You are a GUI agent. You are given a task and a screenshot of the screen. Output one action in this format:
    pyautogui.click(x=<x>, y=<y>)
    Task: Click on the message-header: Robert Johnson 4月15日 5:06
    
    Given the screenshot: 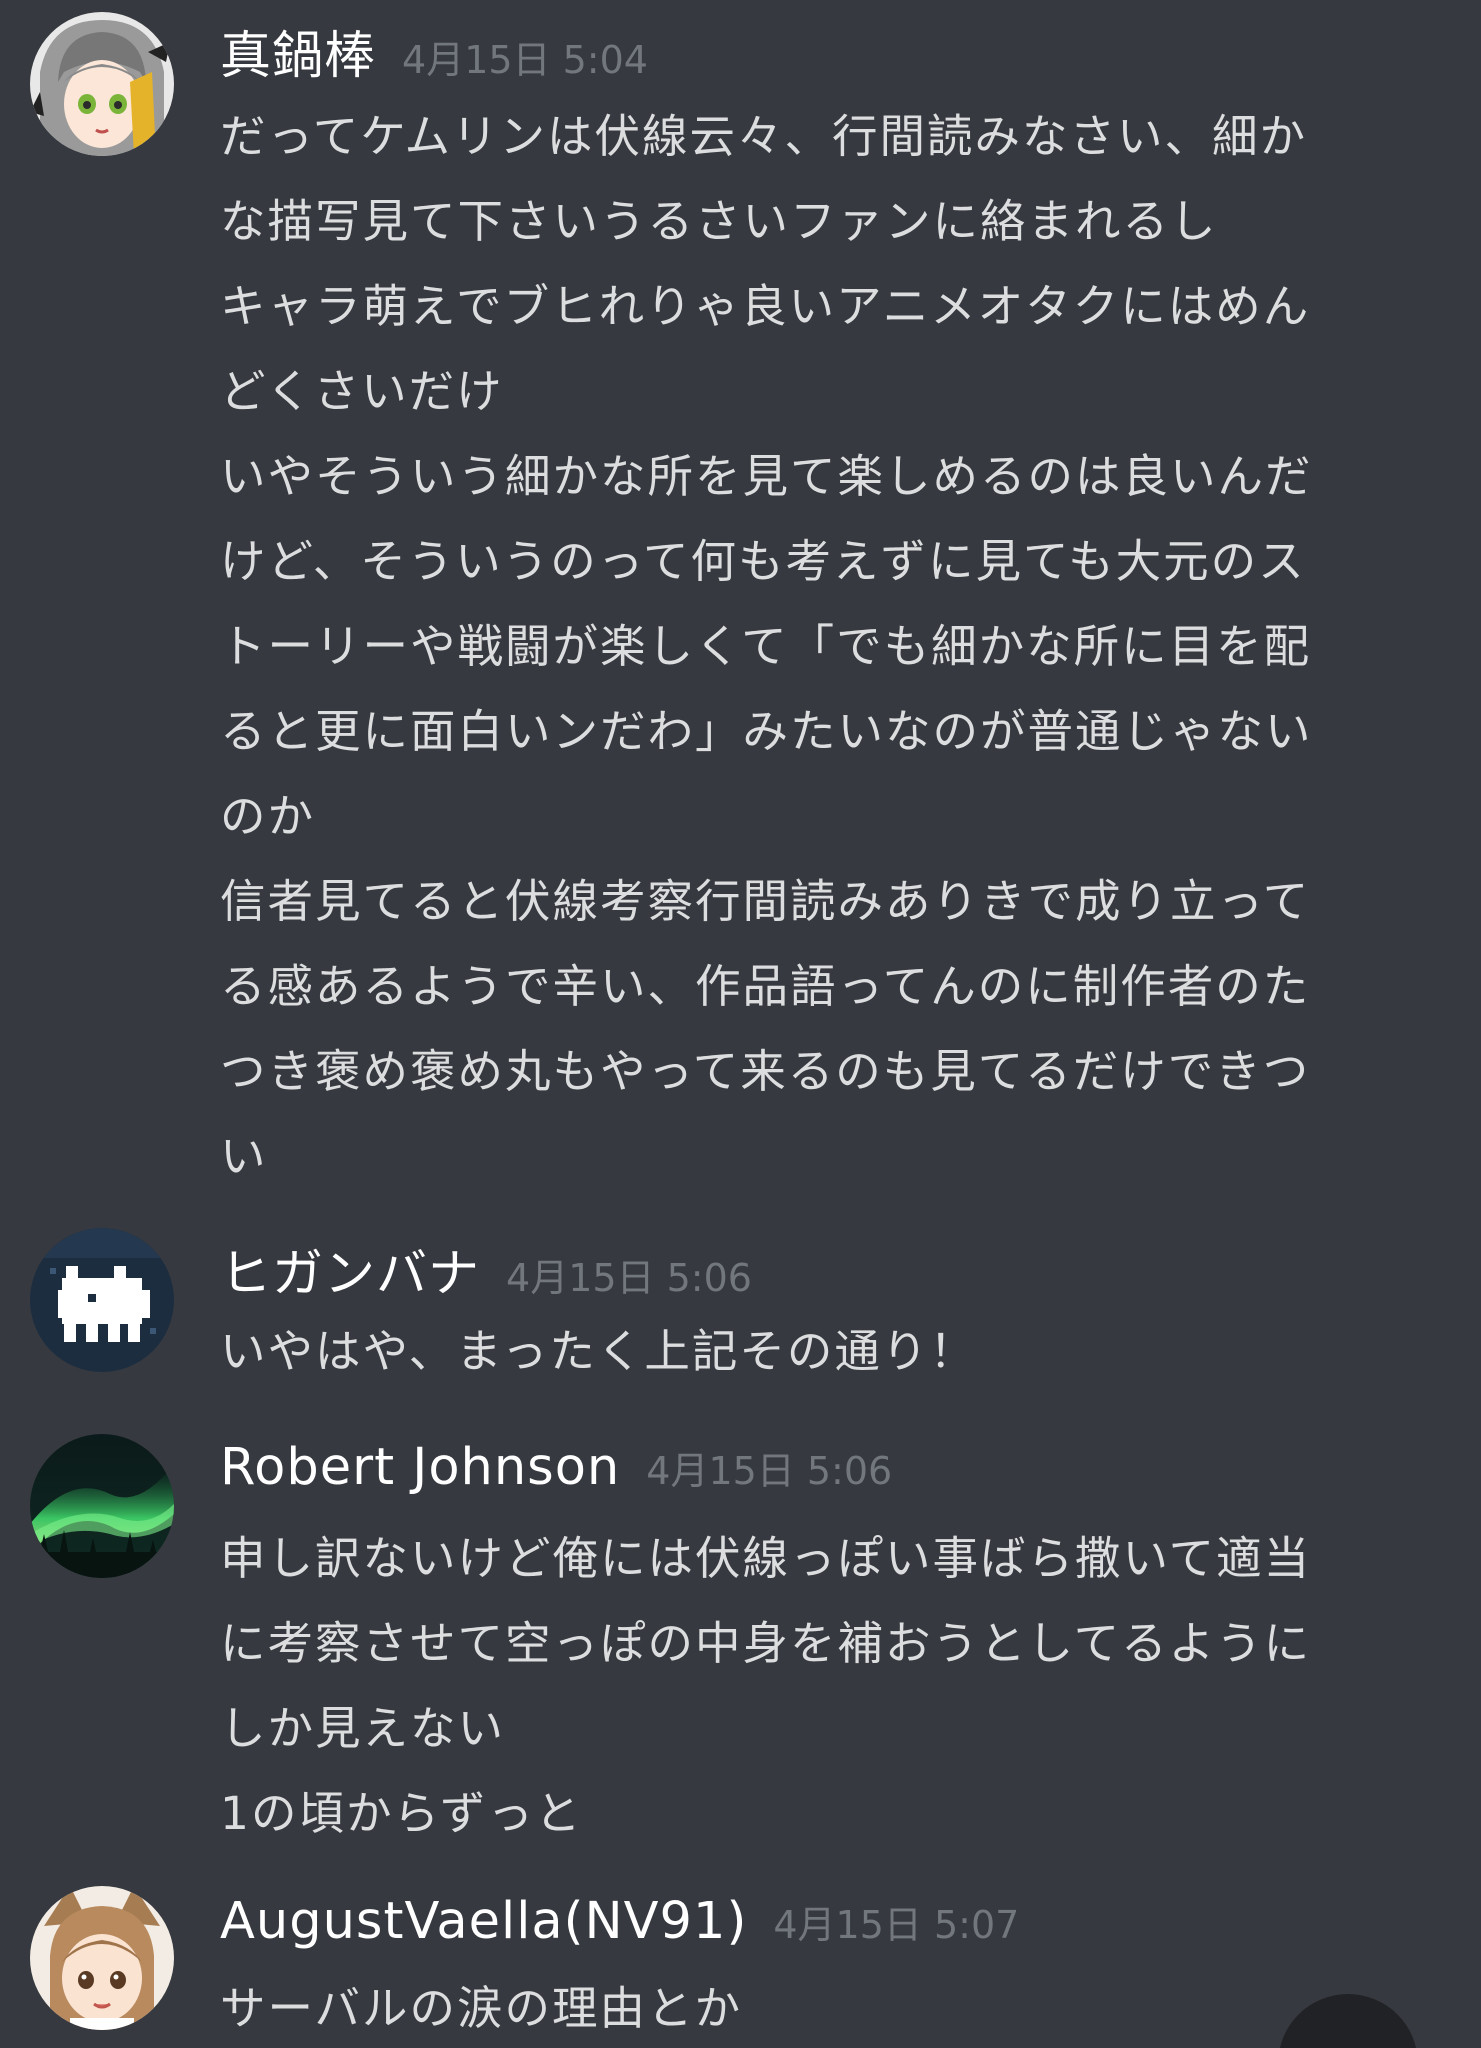 What is the action you would take?
    pyautogui.click(x=556, y=1467)
    